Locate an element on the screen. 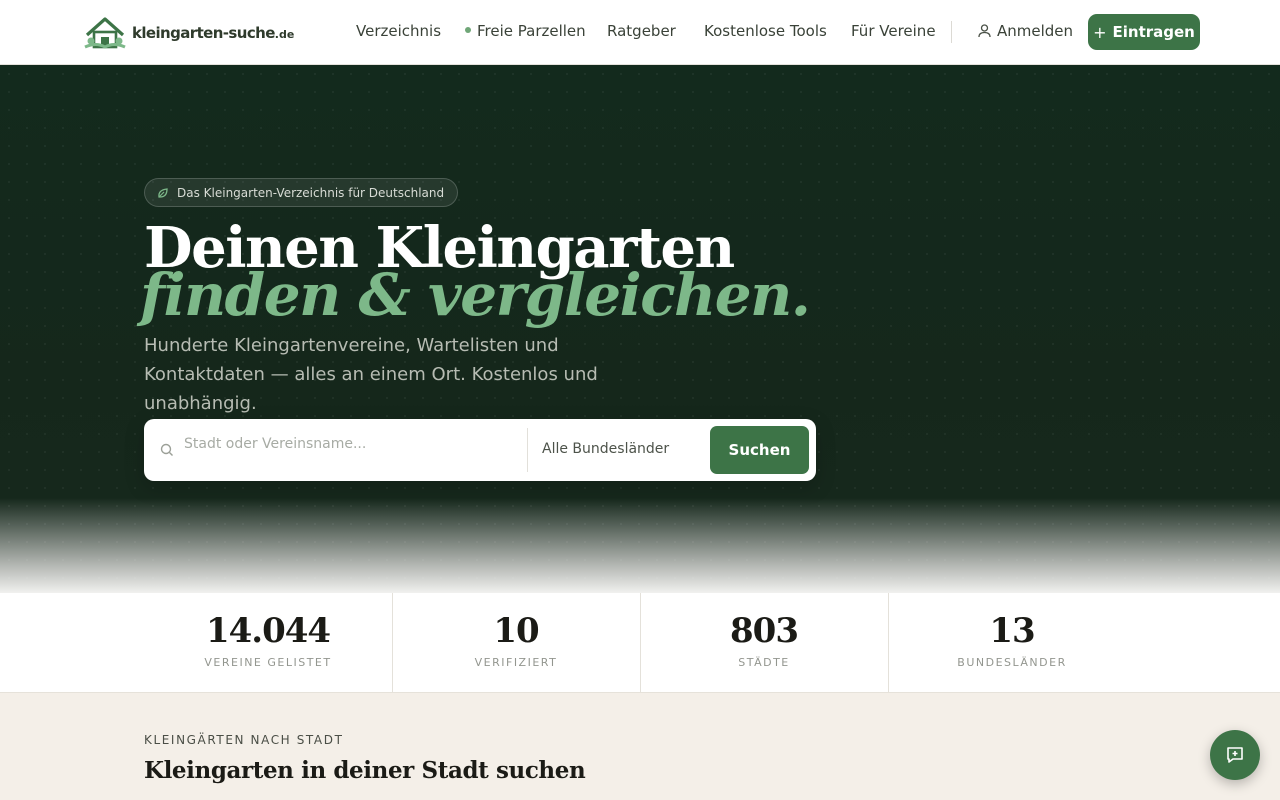 This screenshot has height=800, width=1280. stat-value: 10 is located at coordinates (516, 631).